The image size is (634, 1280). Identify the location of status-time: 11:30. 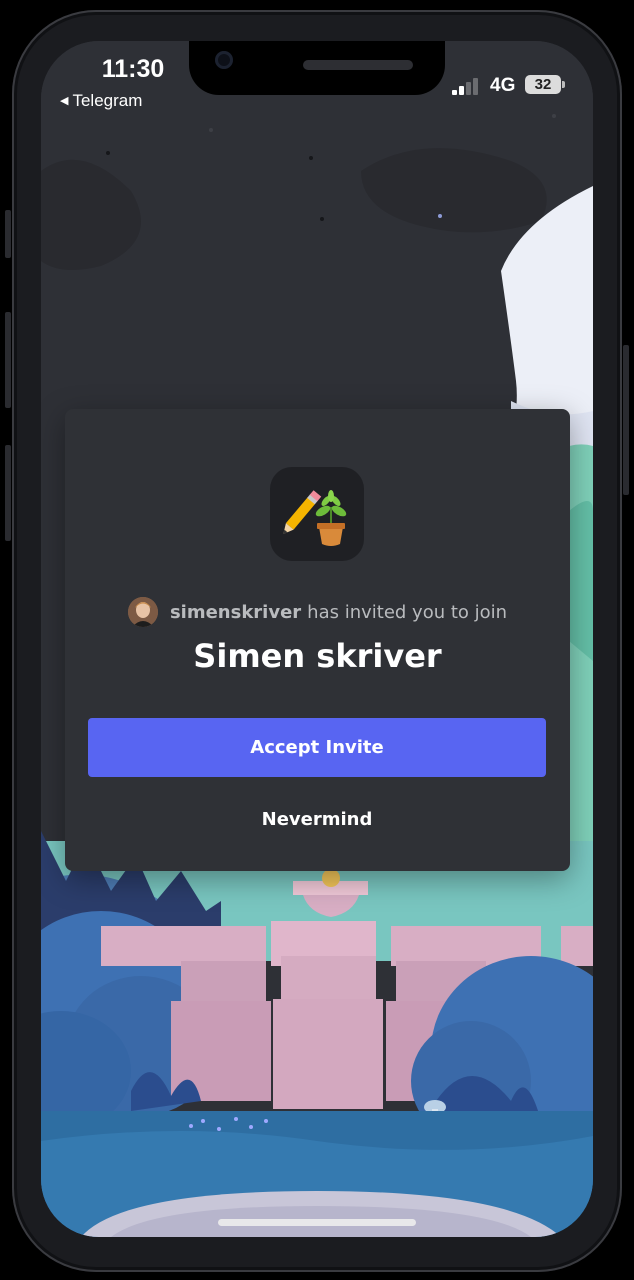
(133, 69).